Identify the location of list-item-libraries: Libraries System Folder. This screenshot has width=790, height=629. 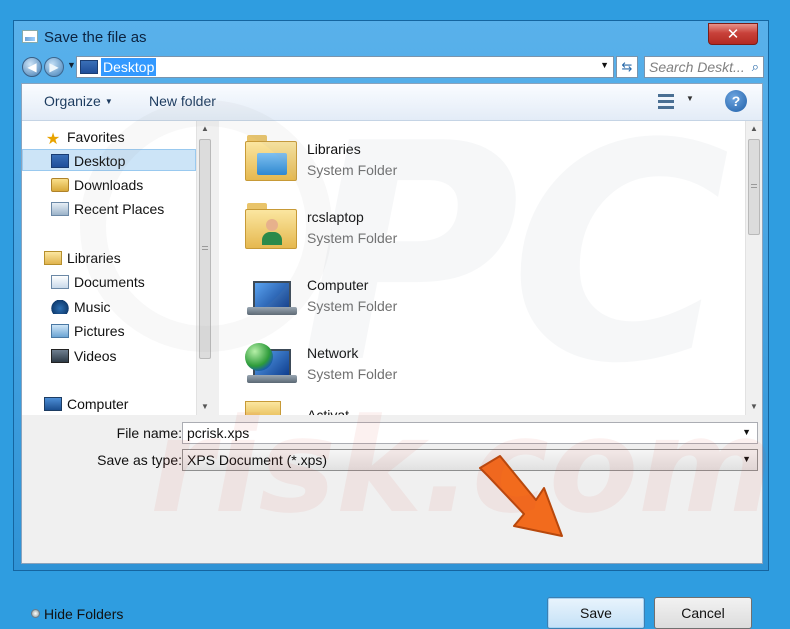
(464, 152).